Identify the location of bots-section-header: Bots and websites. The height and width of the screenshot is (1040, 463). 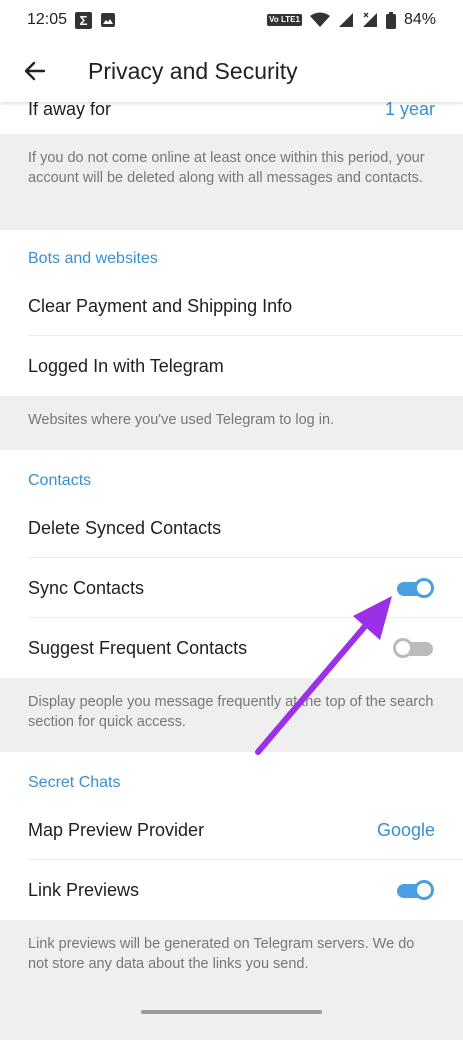
(231, 253).